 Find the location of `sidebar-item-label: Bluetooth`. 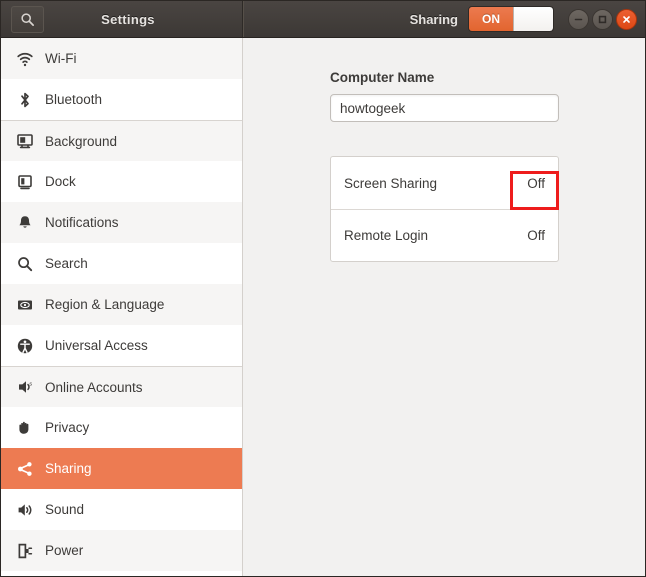

sidebar-item-label: Bluetooth is located at coordinates (74, 99).